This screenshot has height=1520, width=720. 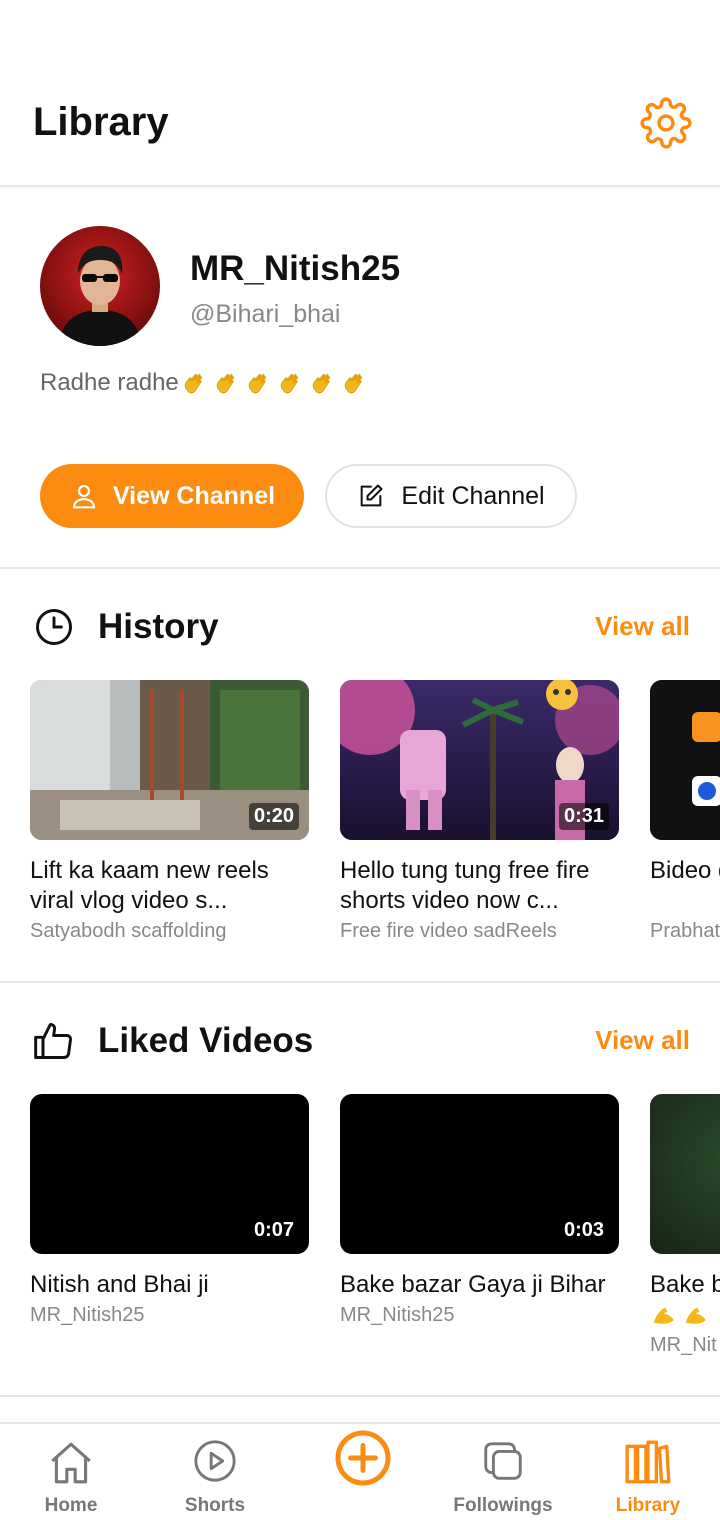 I want to click on nav-create, so click(x=363, y=1472).